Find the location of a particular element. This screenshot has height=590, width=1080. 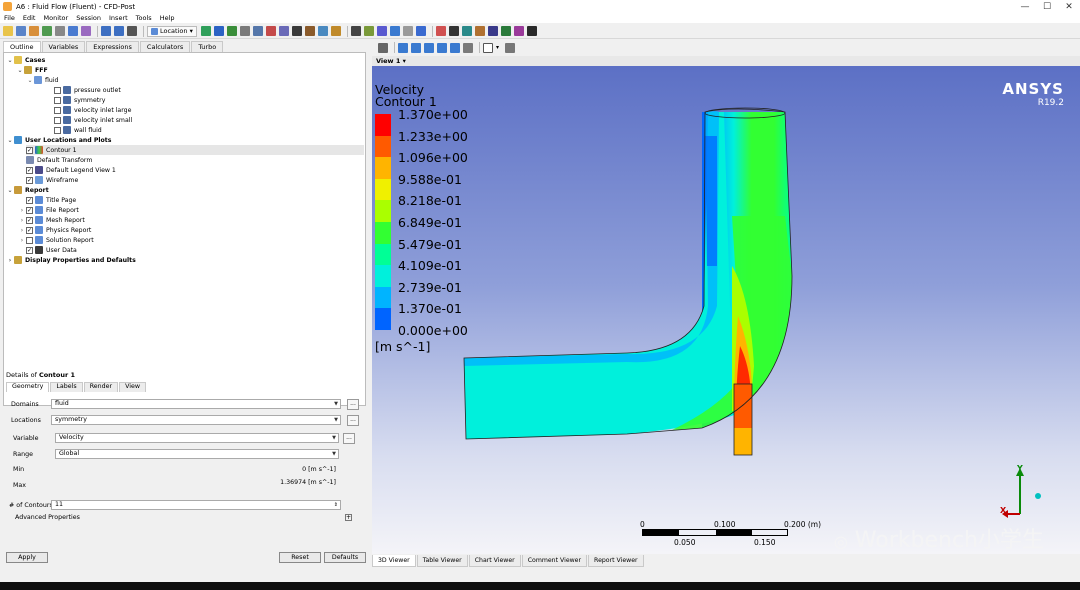

load-state-icon is located at coordinates (34, 31).